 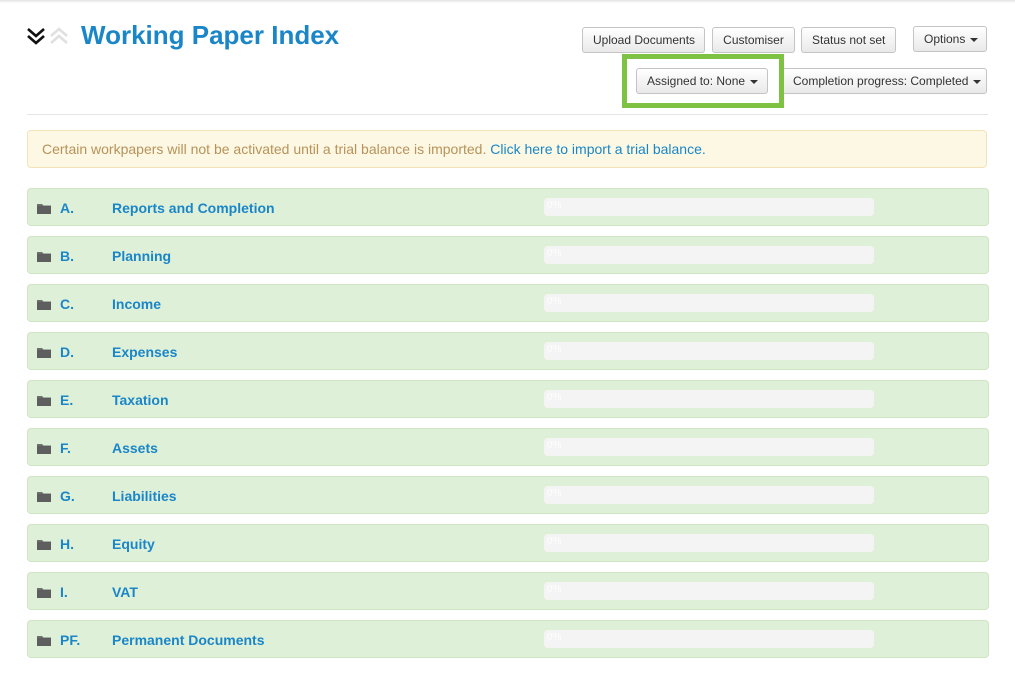 I want to click on section-name-link: Income, so click(x=136, y=304).